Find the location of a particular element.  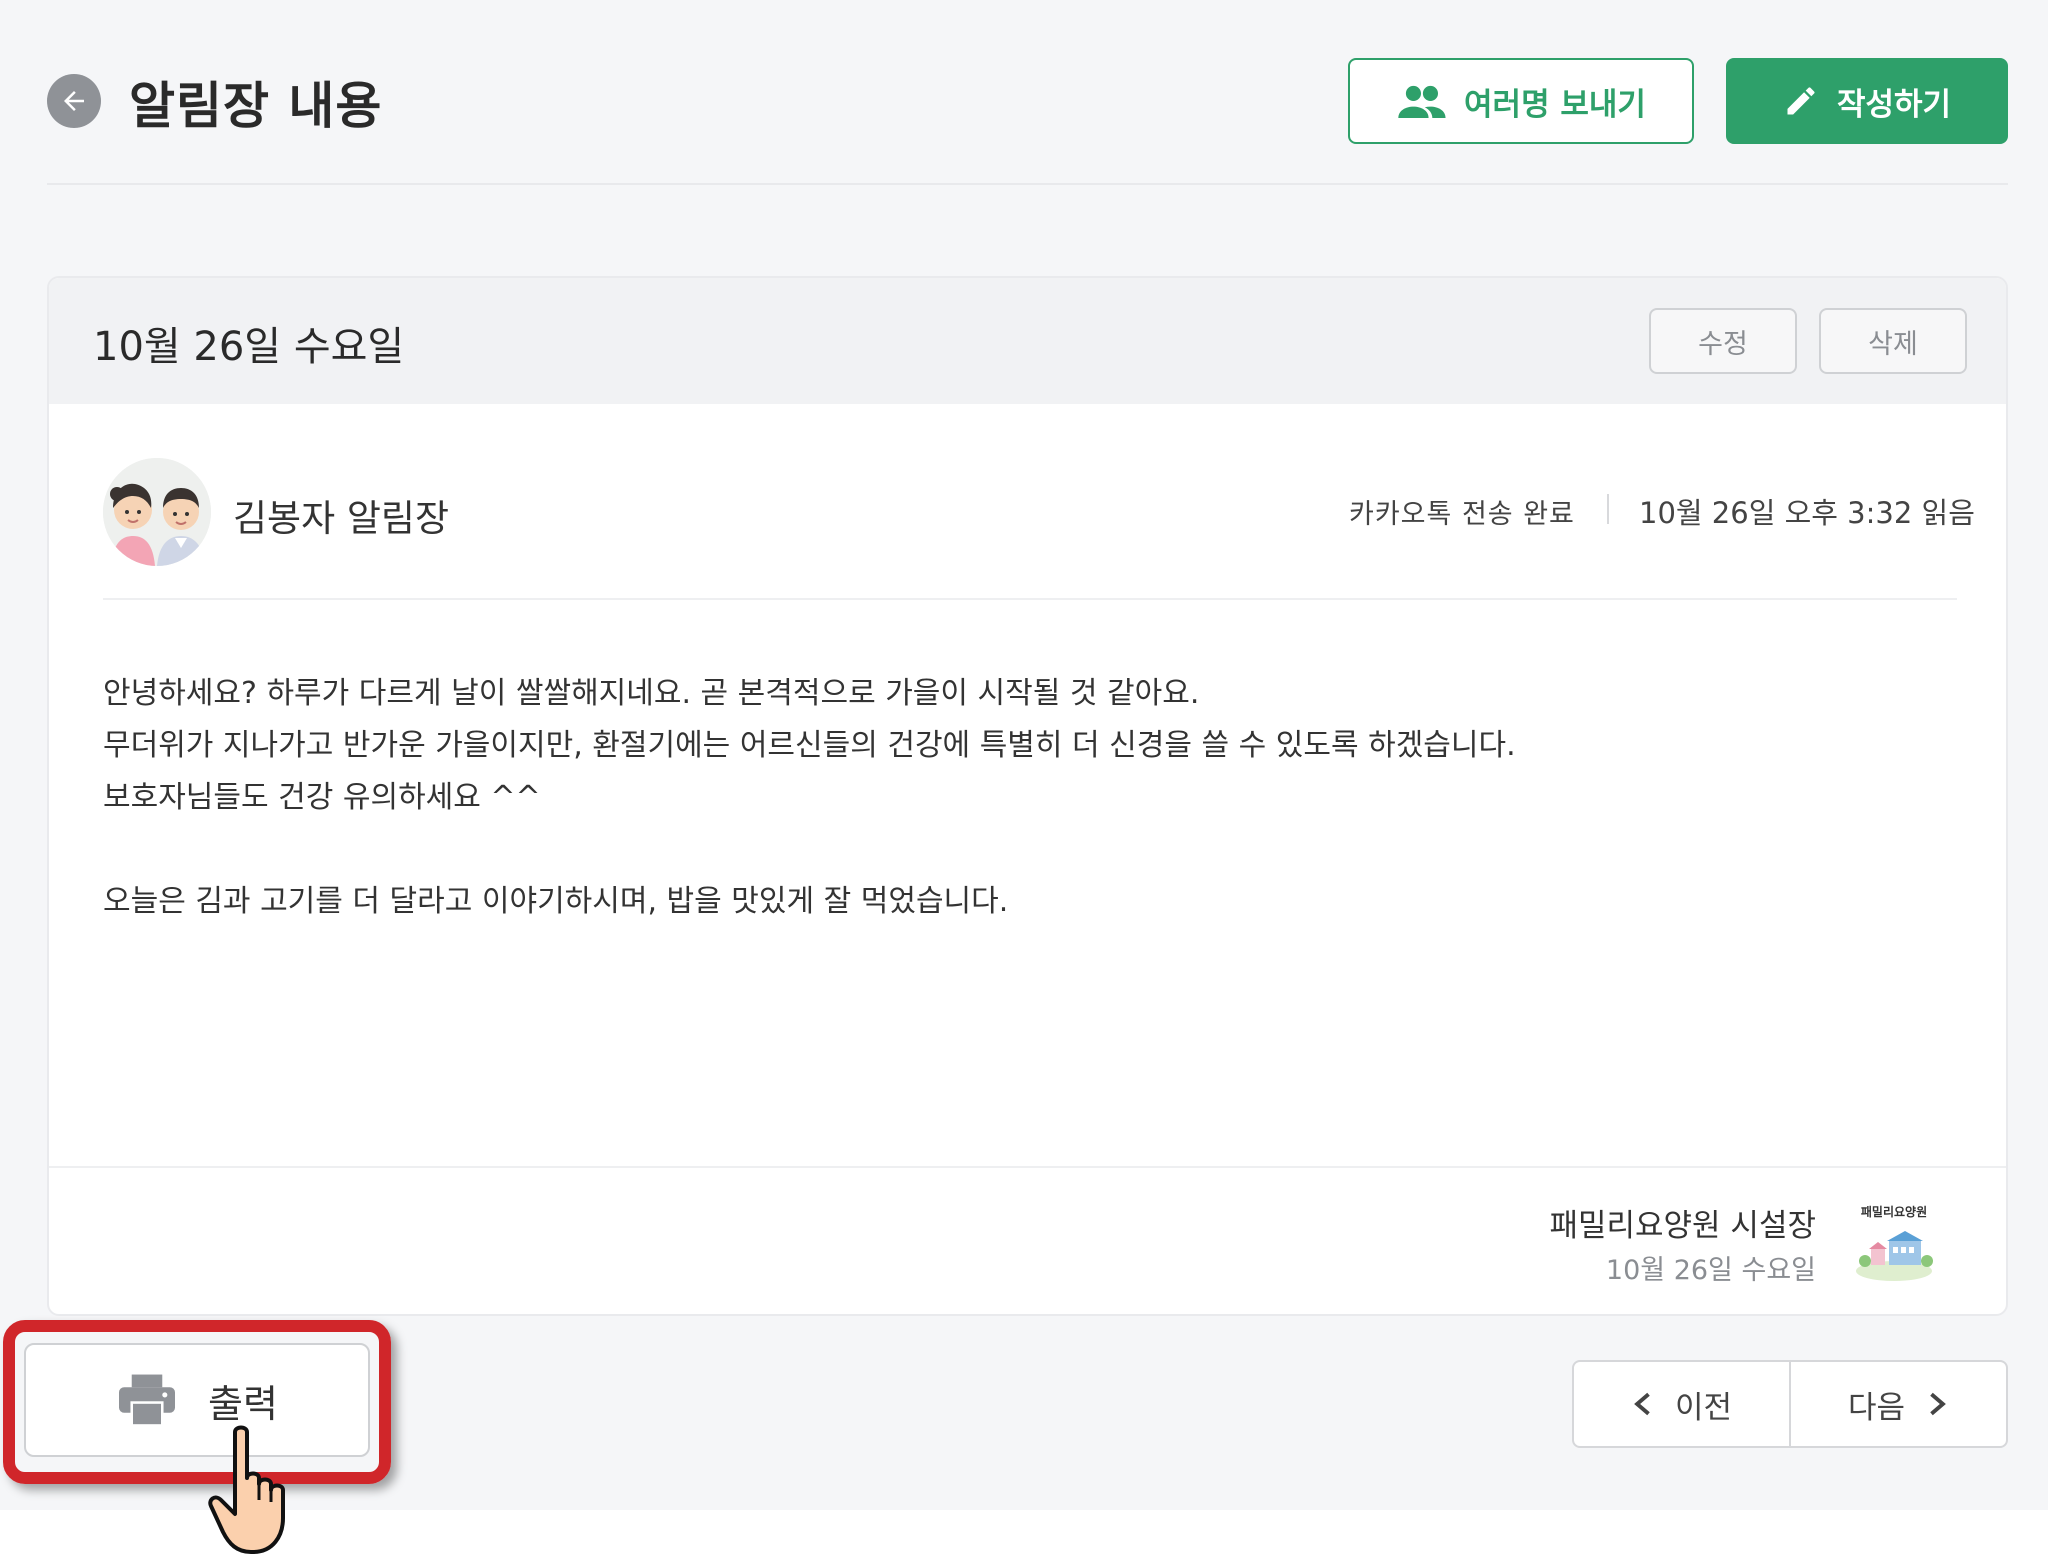

elderly-couple-icon is located at coordinates (157, 512).